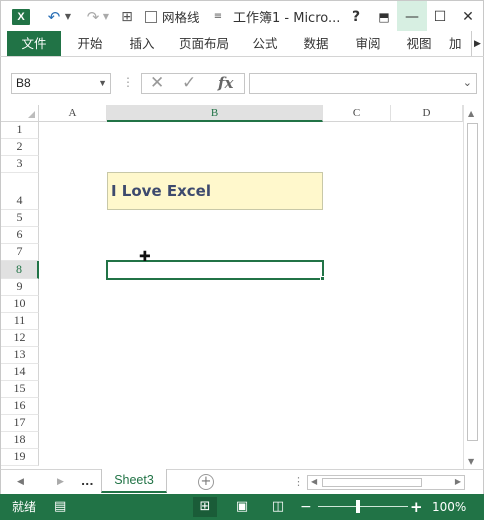 Image resolution: width=484 pixels, height=520 pixels. What do you see at coordinates (467, 82) in the screenshot?
I see `expand-formula-icon: ⌄` at bounding box center [467, 82].